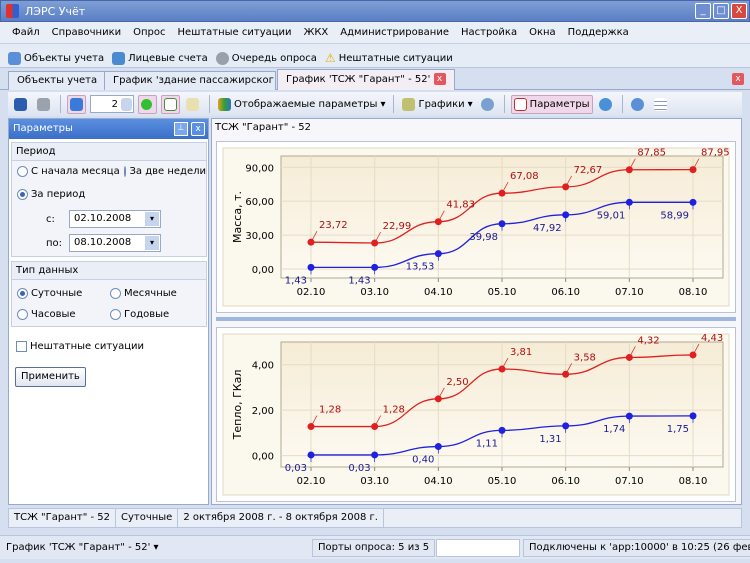 The height and width of the screenshot is (563, 750). I want to click on display-params-button: Отображаемые параметры ▾, so click(301, 104).